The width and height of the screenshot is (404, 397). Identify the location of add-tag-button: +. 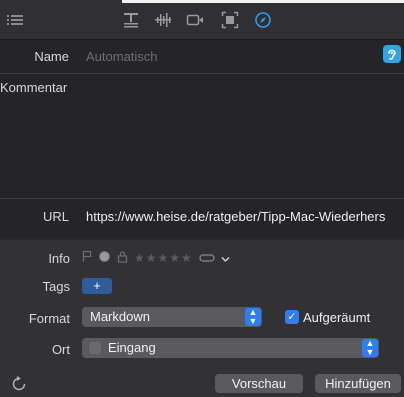
(97, 286).